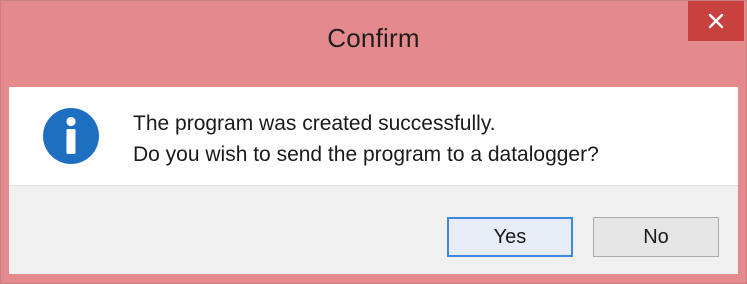  Describe the element at coordinates (510, 237) in the screenshot. I see `yes-button: Yes` at that location.